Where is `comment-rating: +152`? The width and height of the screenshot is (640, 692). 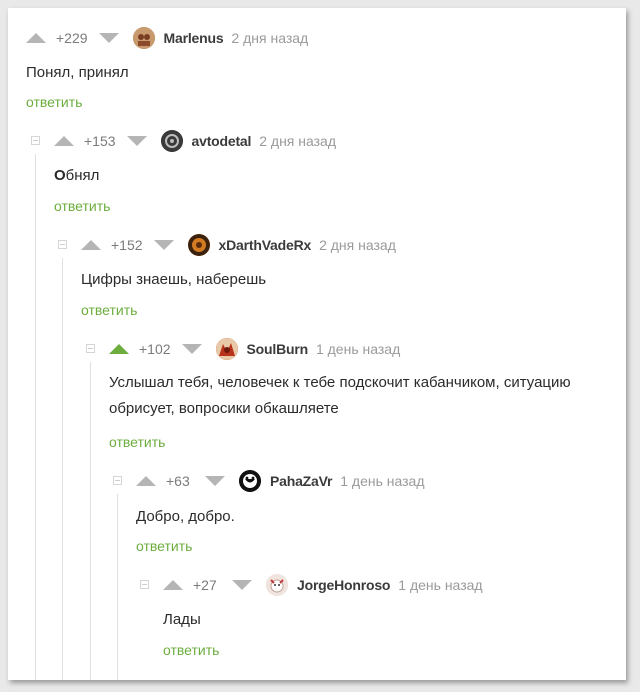 comment-rating: +152 is located at coordinates (127, 245).